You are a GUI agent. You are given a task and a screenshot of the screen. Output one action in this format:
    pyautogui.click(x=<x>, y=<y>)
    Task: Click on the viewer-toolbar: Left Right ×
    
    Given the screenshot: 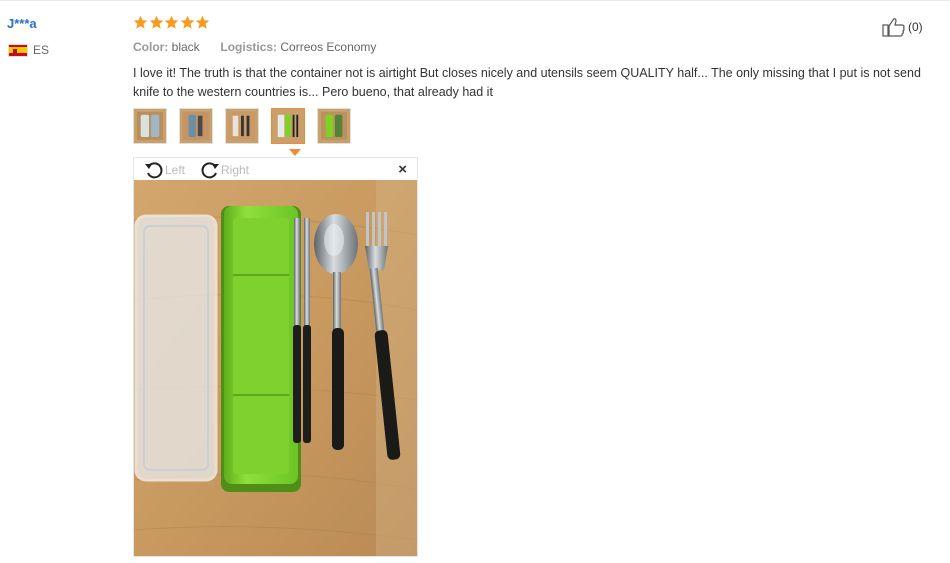 What is the action you would take?
    pyautogui.click(x=275, y=169)
    